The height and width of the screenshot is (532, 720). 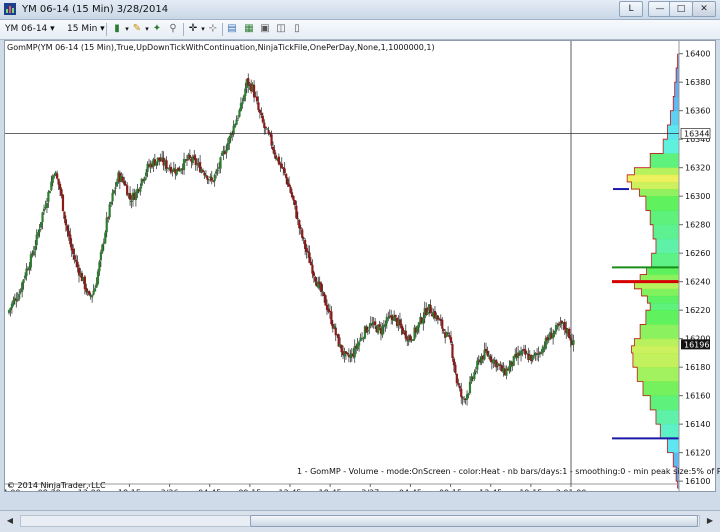 What do you see at coordinates (249, 29) in the screenshot?
I see `strategy-icon: ▦` at bounding box center [249, 29].